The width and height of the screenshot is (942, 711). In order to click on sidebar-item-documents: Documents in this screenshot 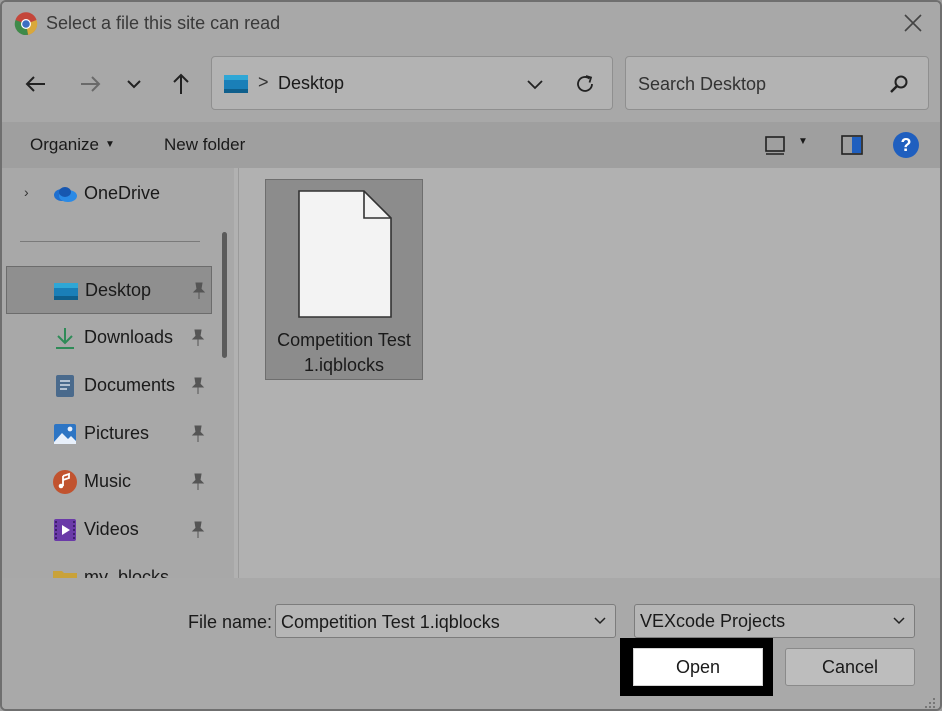, I will do `click(109, 386)`.